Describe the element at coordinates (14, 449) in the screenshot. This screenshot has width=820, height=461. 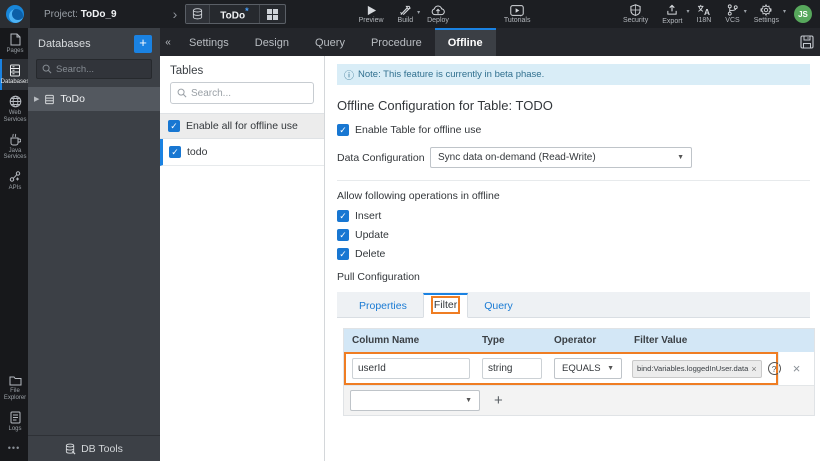
I see `more-options-icon: •••` at that location.